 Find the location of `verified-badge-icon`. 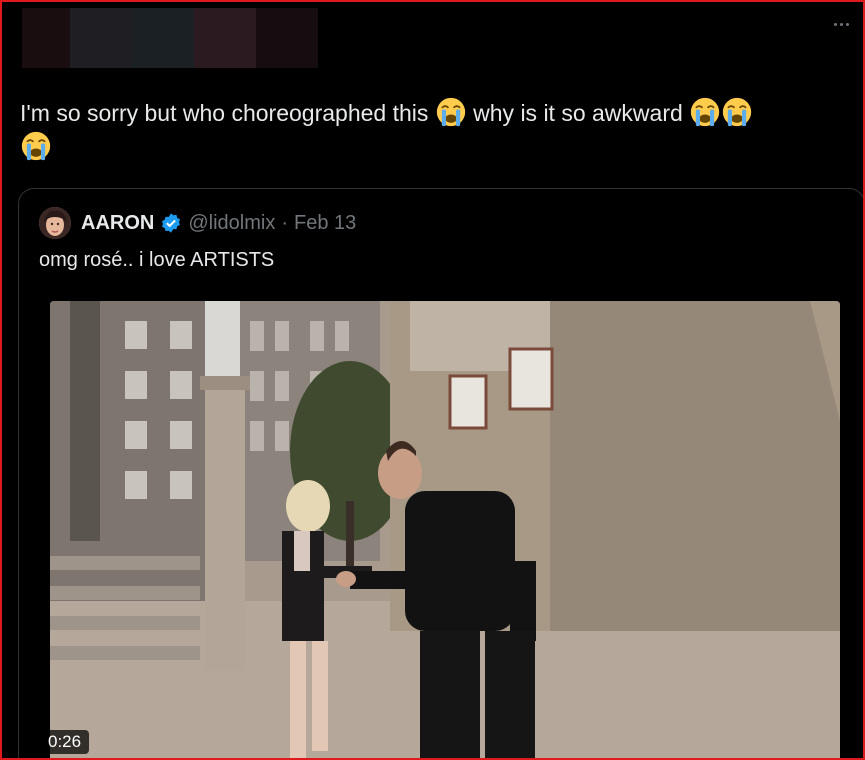

verified-badge-icon is located at coordinates (171, 223).